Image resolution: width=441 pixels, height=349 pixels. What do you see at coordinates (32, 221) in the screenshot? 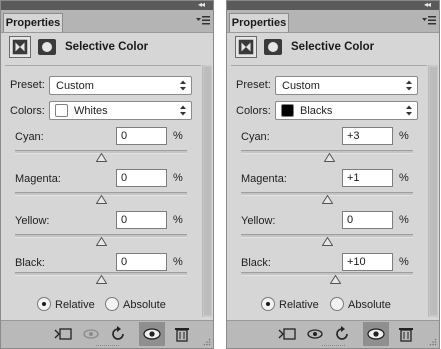
I see `yellow-label: Yellow:` at bounding box center [32, 221].